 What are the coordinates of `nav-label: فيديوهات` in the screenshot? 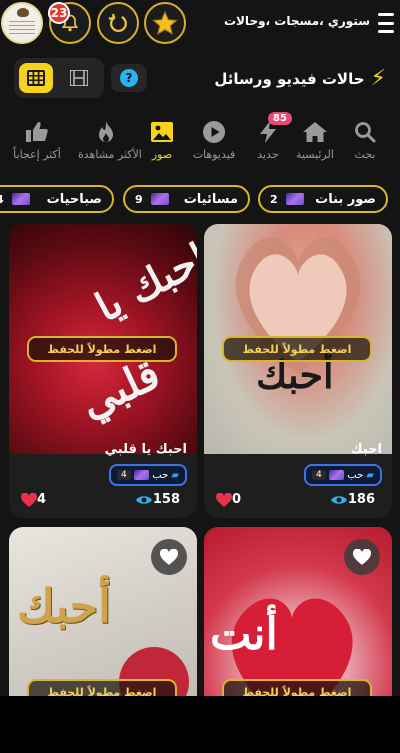 It's located at (214, 154).